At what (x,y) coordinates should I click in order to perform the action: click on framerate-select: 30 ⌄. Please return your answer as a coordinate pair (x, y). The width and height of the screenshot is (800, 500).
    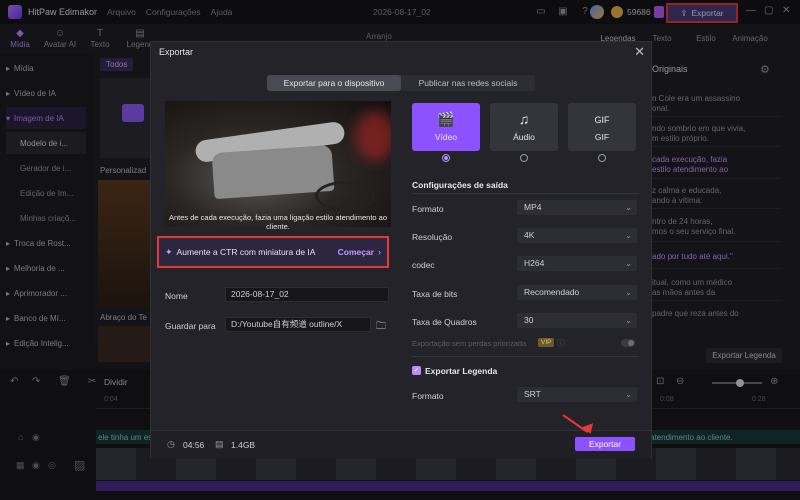
    Looking at the image, I should click on (577, 320).